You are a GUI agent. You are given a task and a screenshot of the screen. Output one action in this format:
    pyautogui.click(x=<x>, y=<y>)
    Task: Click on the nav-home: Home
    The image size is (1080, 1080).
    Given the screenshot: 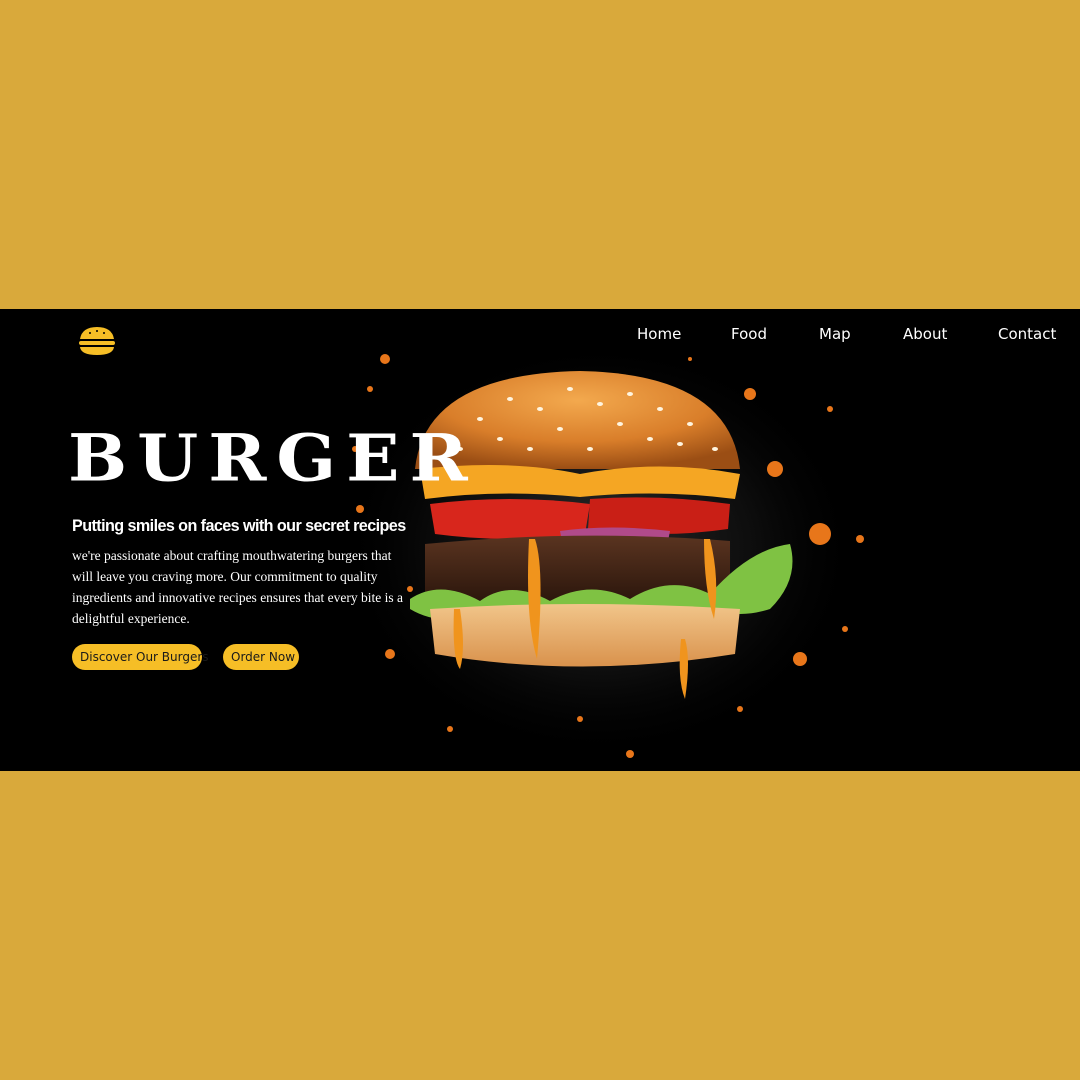 What is the action you would take?
    pyautogui.click(x=659, y=334)
    